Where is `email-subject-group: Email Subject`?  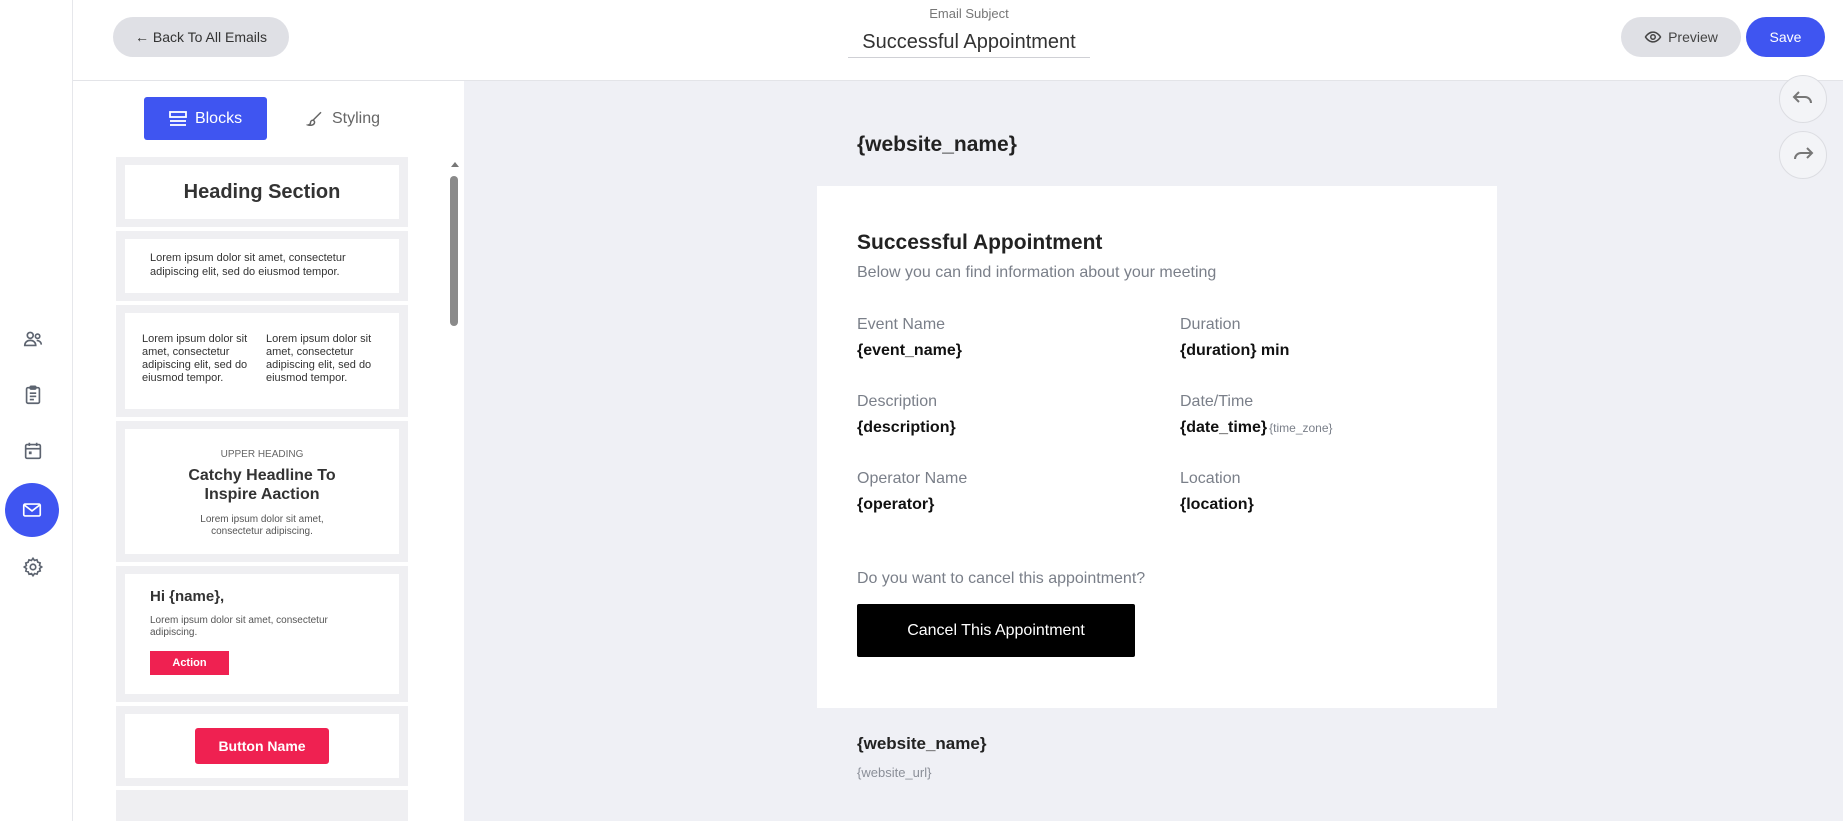
email-subject-group: Email Subject is located at coordinates (969, 32).